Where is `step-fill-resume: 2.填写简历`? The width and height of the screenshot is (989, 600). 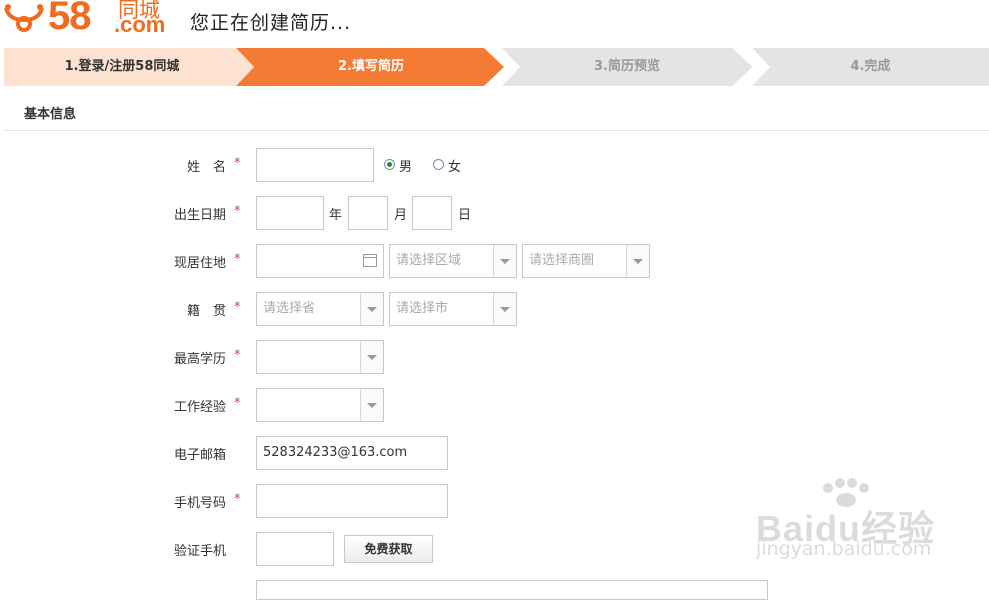
step-fill-resume: 2.填写简历 is located at coordinates (371, 66).